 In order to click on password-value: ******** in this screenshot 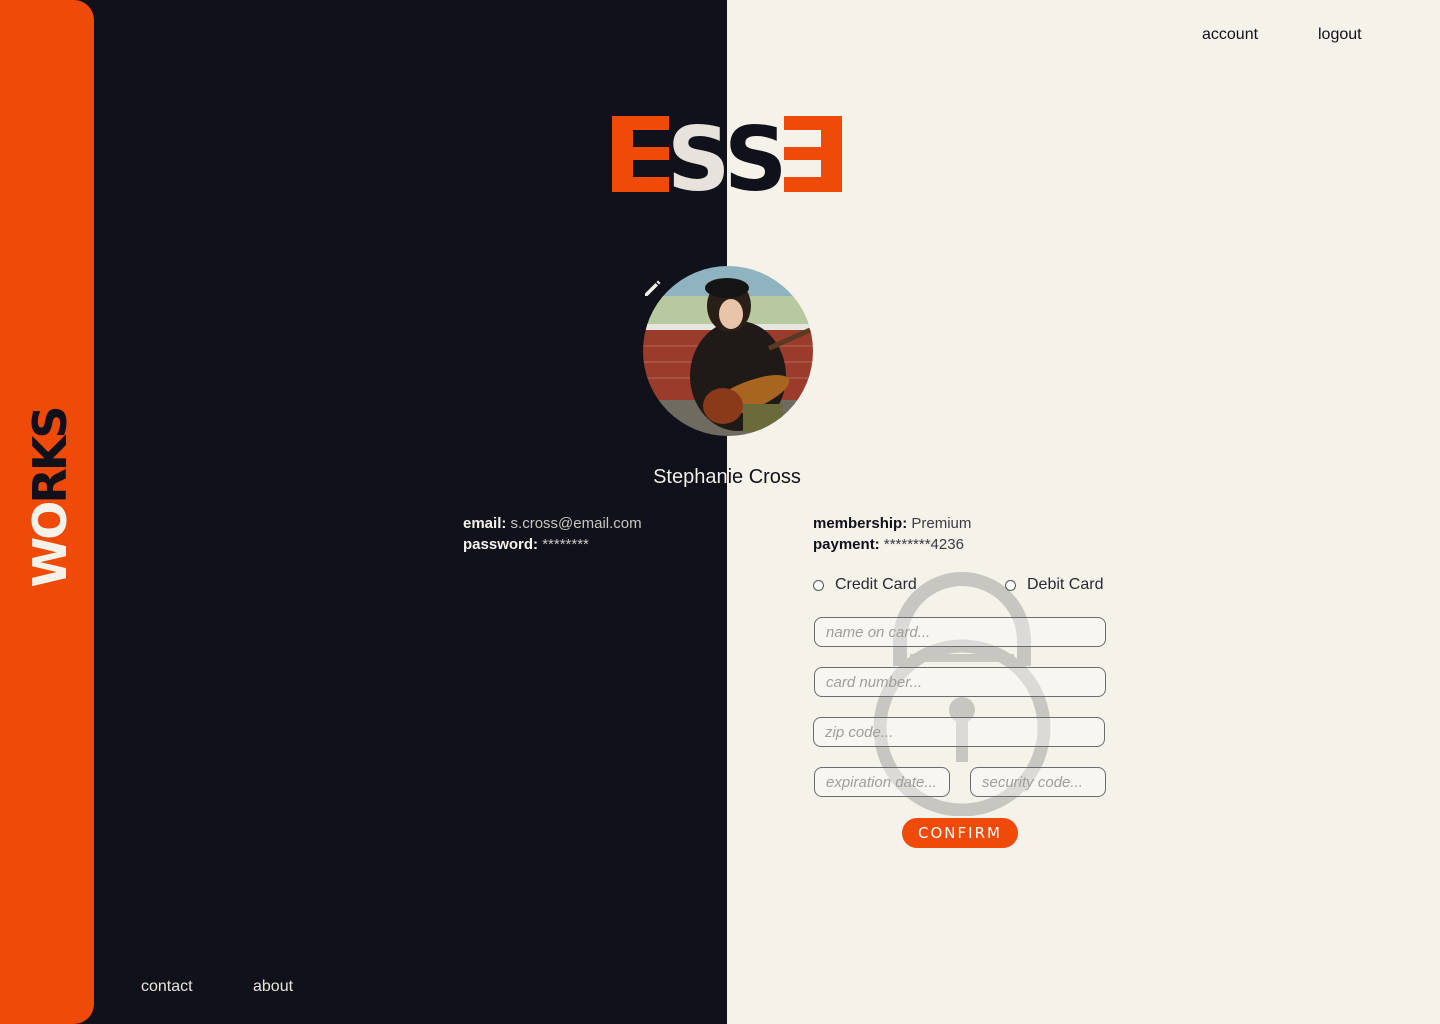, I will do `click(565, 544)`.